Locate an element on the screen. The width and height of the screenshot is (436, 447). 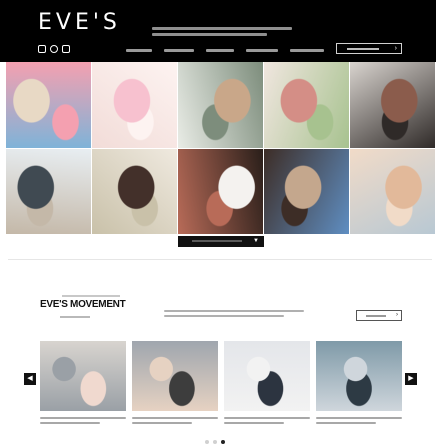
movement-eyebrow is located at coordinates (91, 296).